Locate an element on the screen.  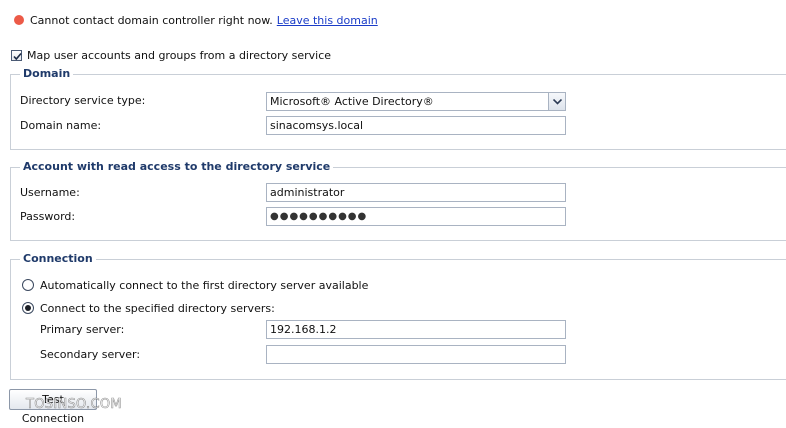
domain-legend: Domain is located at coordinates (47, 74).